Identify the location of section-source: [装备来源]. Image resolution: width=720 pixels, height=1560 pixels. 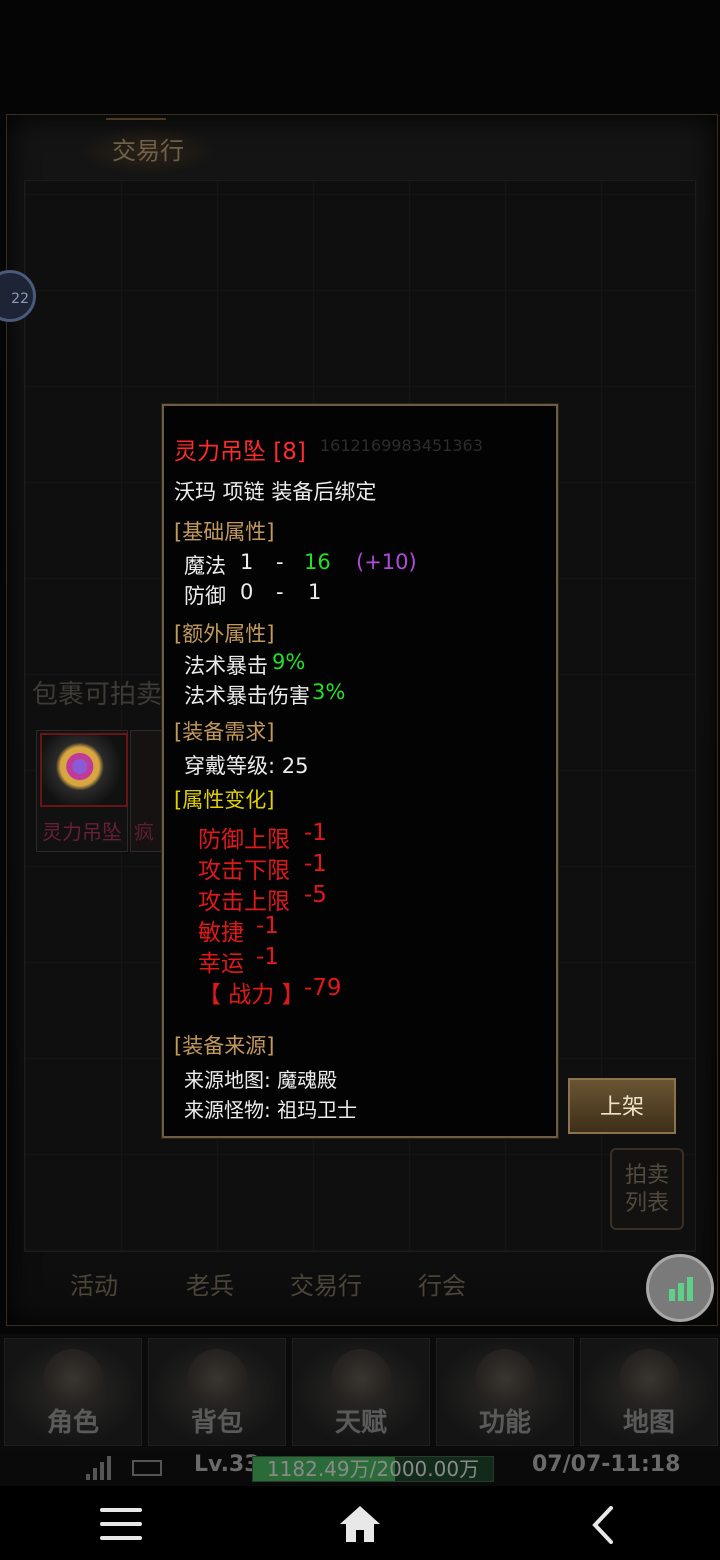
(224, 1046).